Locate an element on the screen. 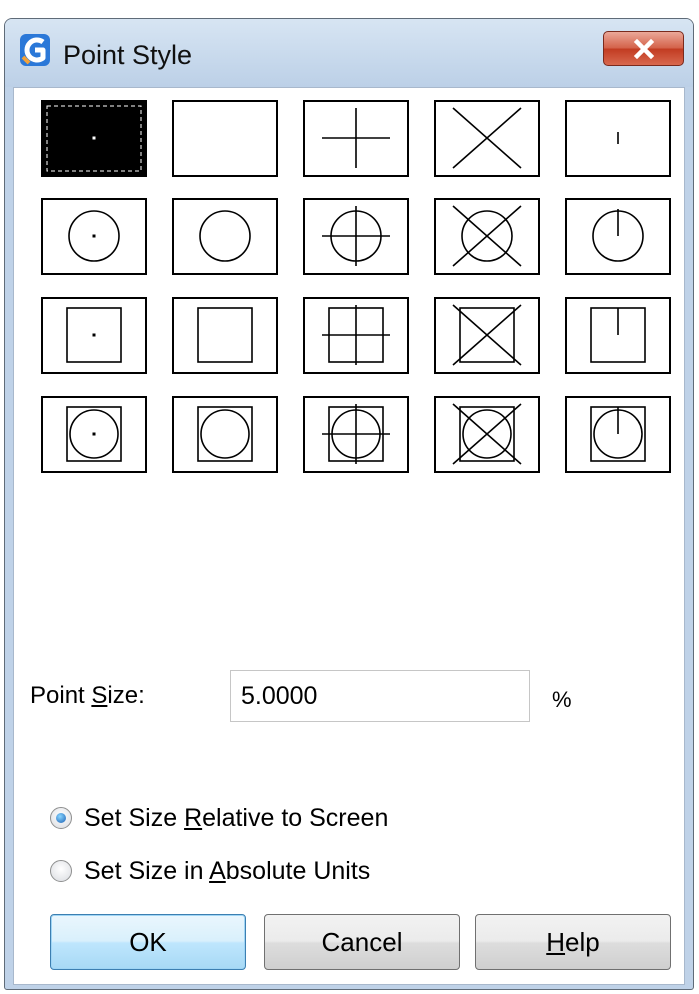 The height and width of the screenshot is (994, 699). point-size-label: Point Size: is located at coordinates (87, 695).